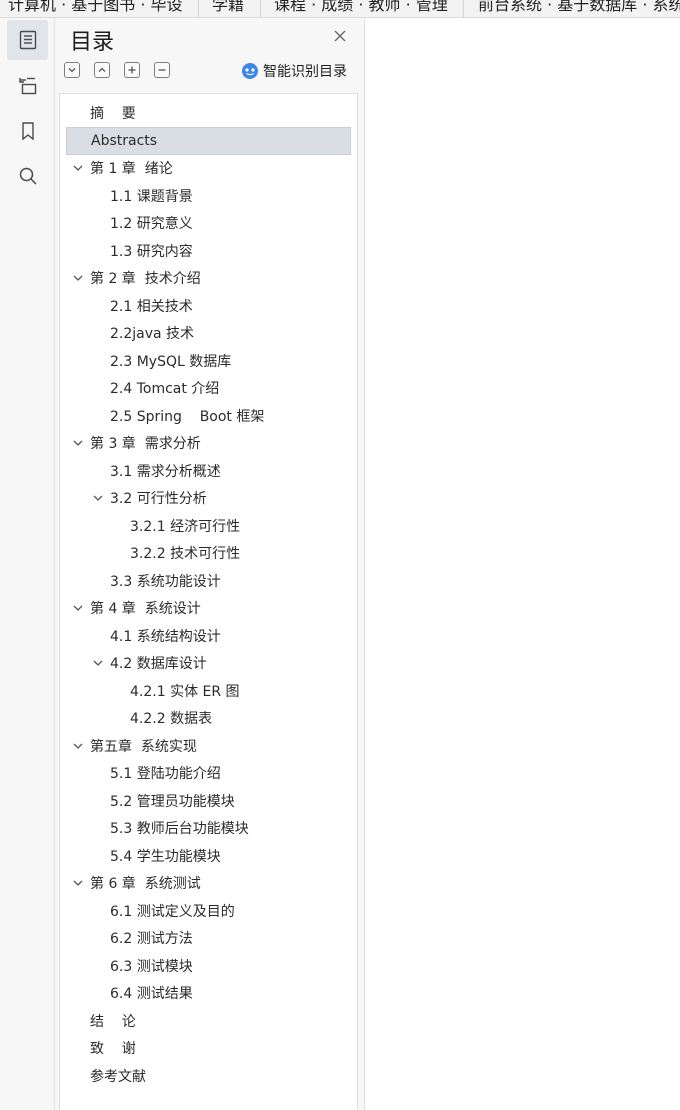 This screenshot has height=1110, width=680. What do you see at coordinates (208, 333) in the screenshot?
I see `toc-entry: 2.2java 技术` at bounding box center [208, 333].